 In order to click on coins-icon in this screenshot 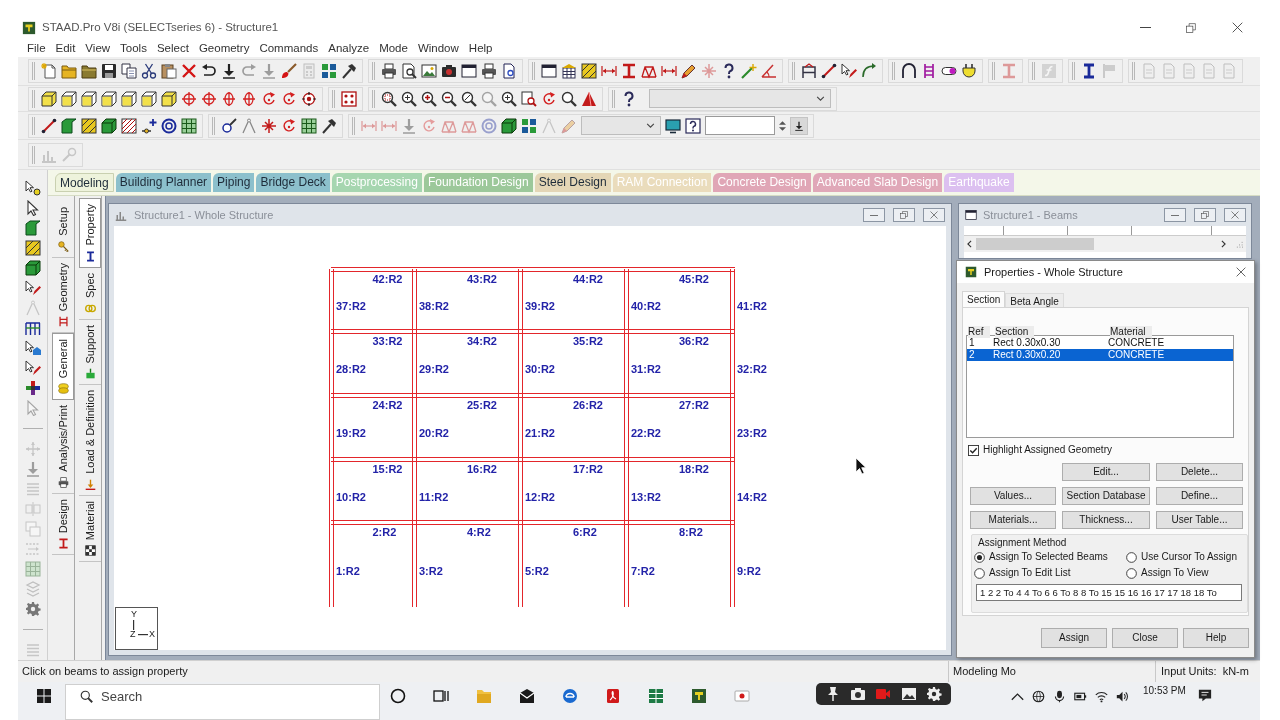, I will do `click(63, 389)`.